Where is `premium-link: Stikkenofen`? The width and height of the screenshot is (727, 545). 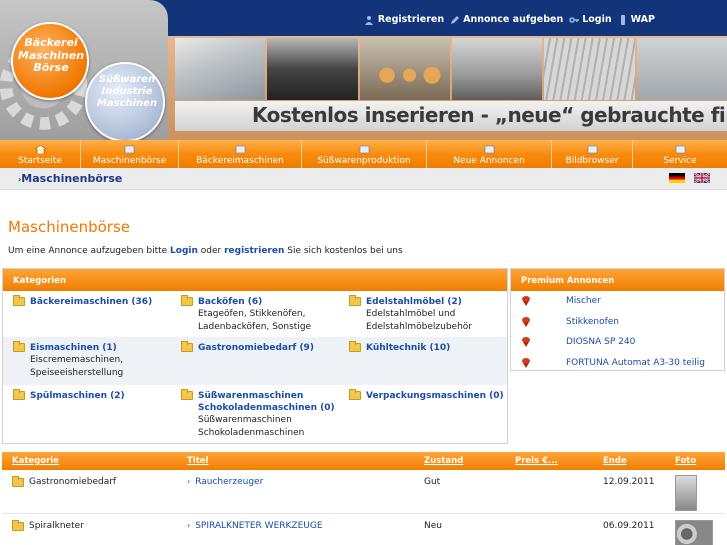
premium-link: Stikkenofen is located at coordinates (592, 322).